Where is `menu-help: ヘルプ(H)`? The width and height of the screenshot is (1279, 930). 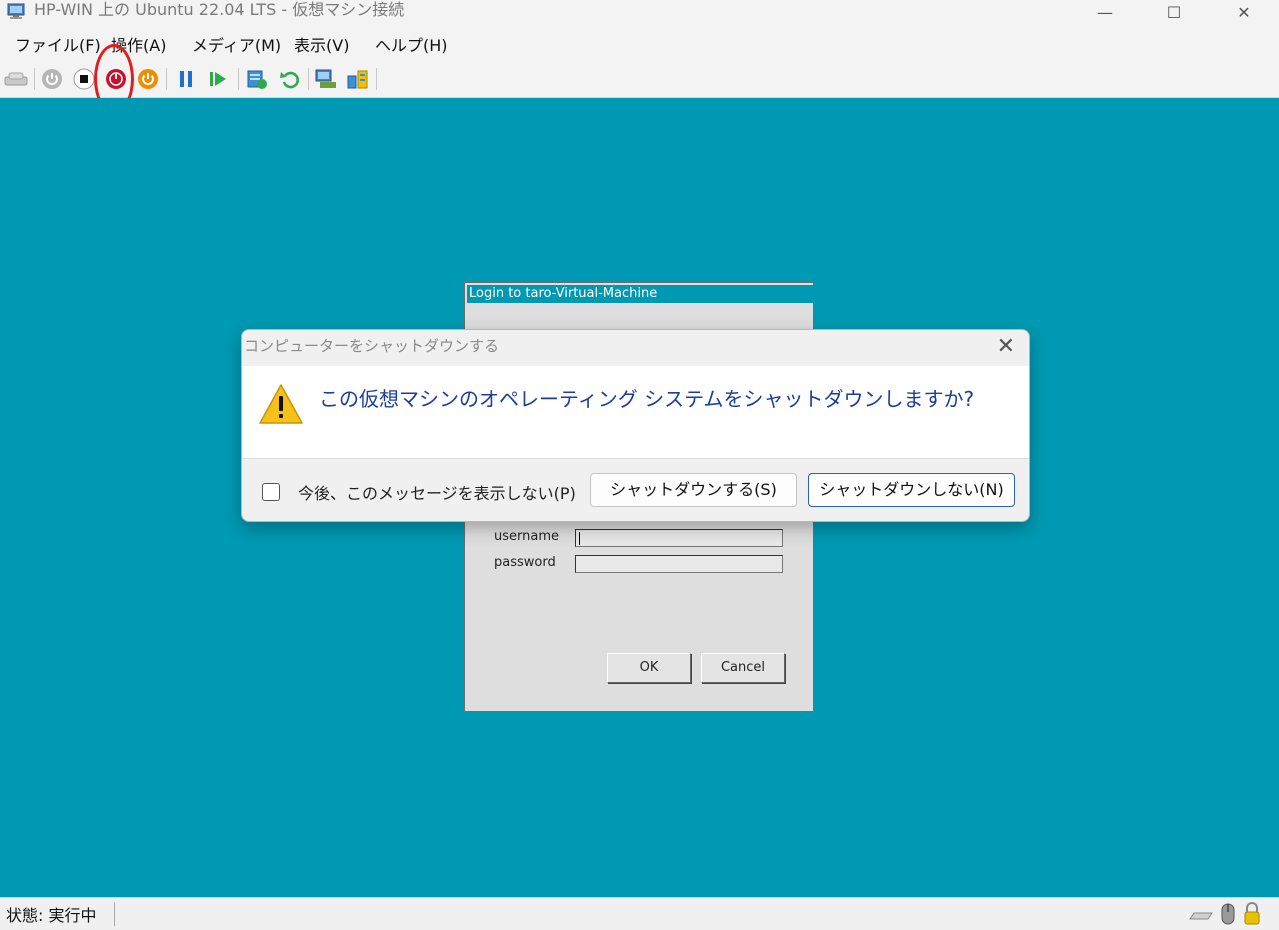
menu-help: ヘルプ(H) is located at coordinates (411, 46).